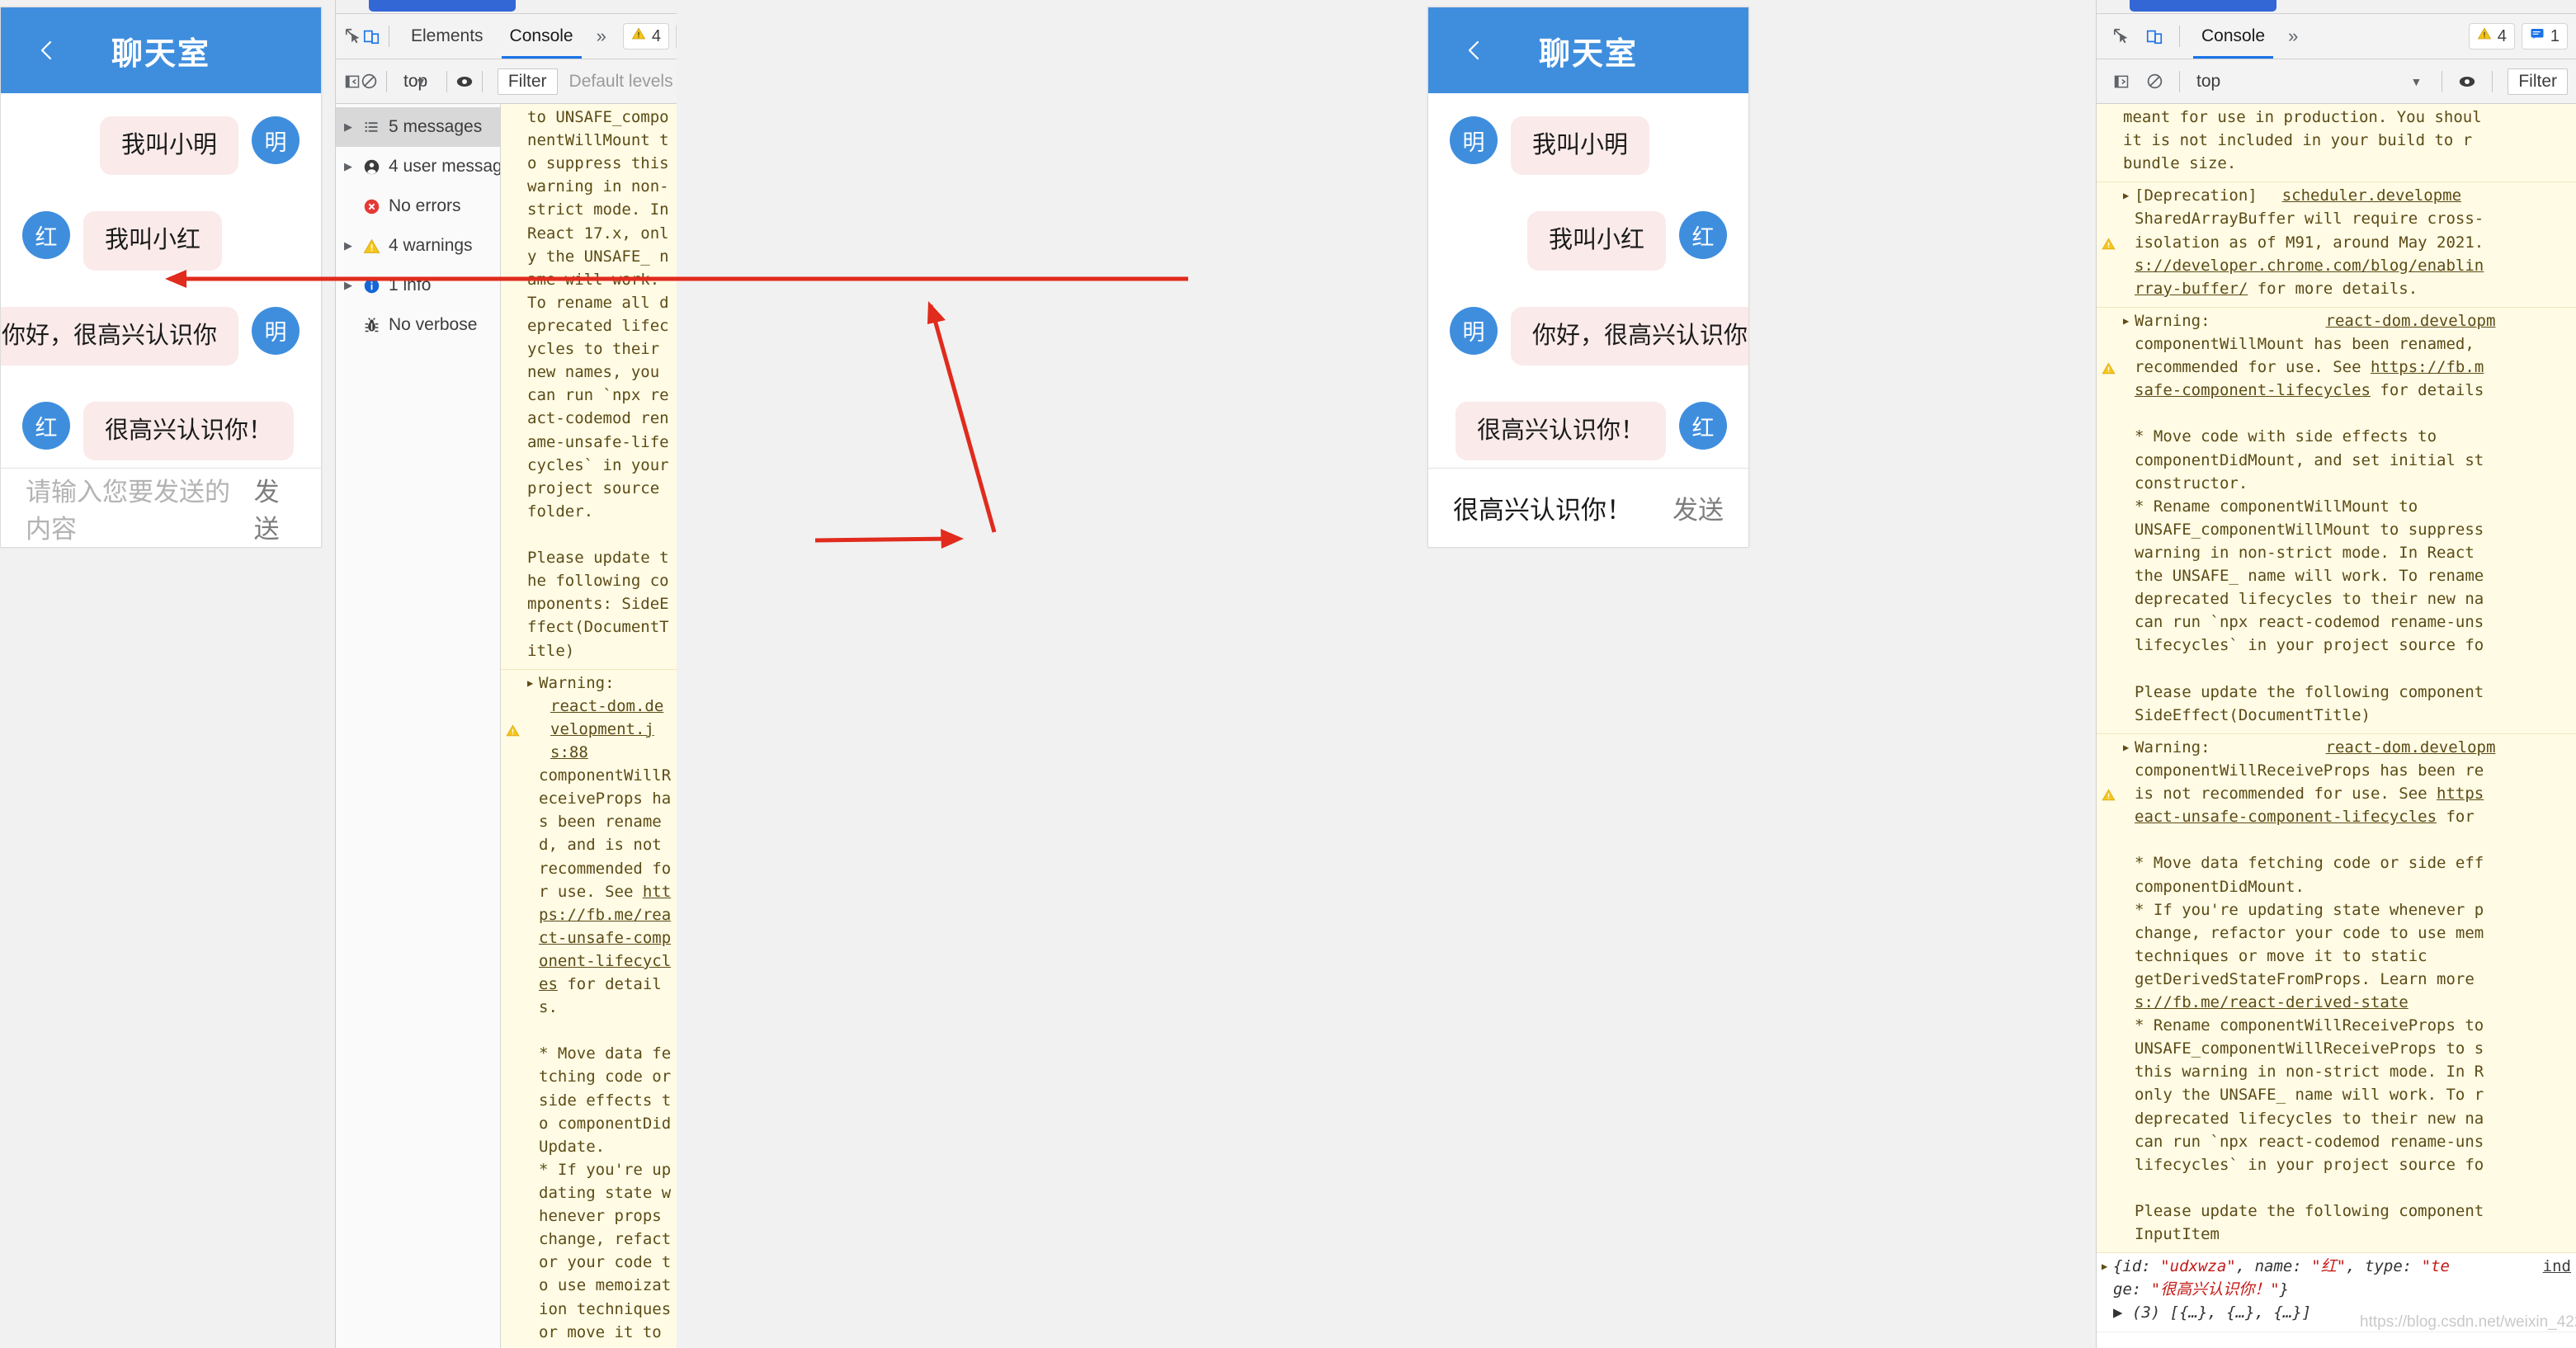  Describe the element at coordinates (2272, 1002) in the screenshot. I see `log-link-2: s://fb.me/react-derived-state` at that location.